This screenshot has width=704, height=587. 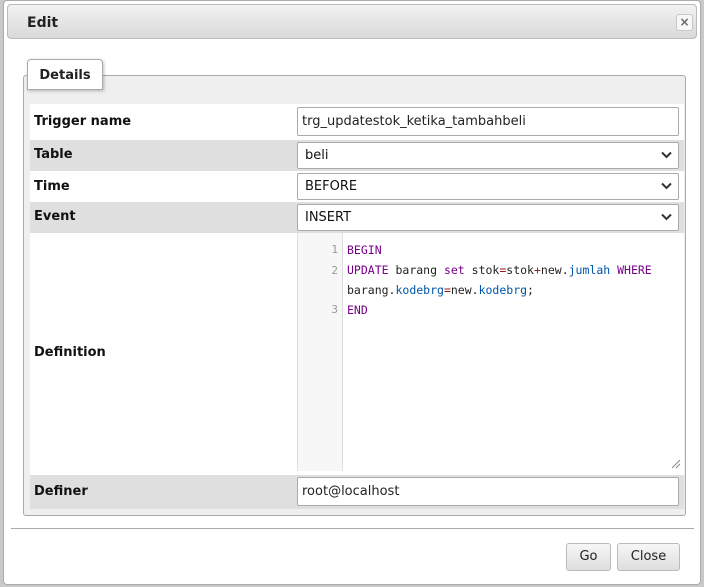 I want to click on row-event: Event INSERT, so click(x=357, y=217).